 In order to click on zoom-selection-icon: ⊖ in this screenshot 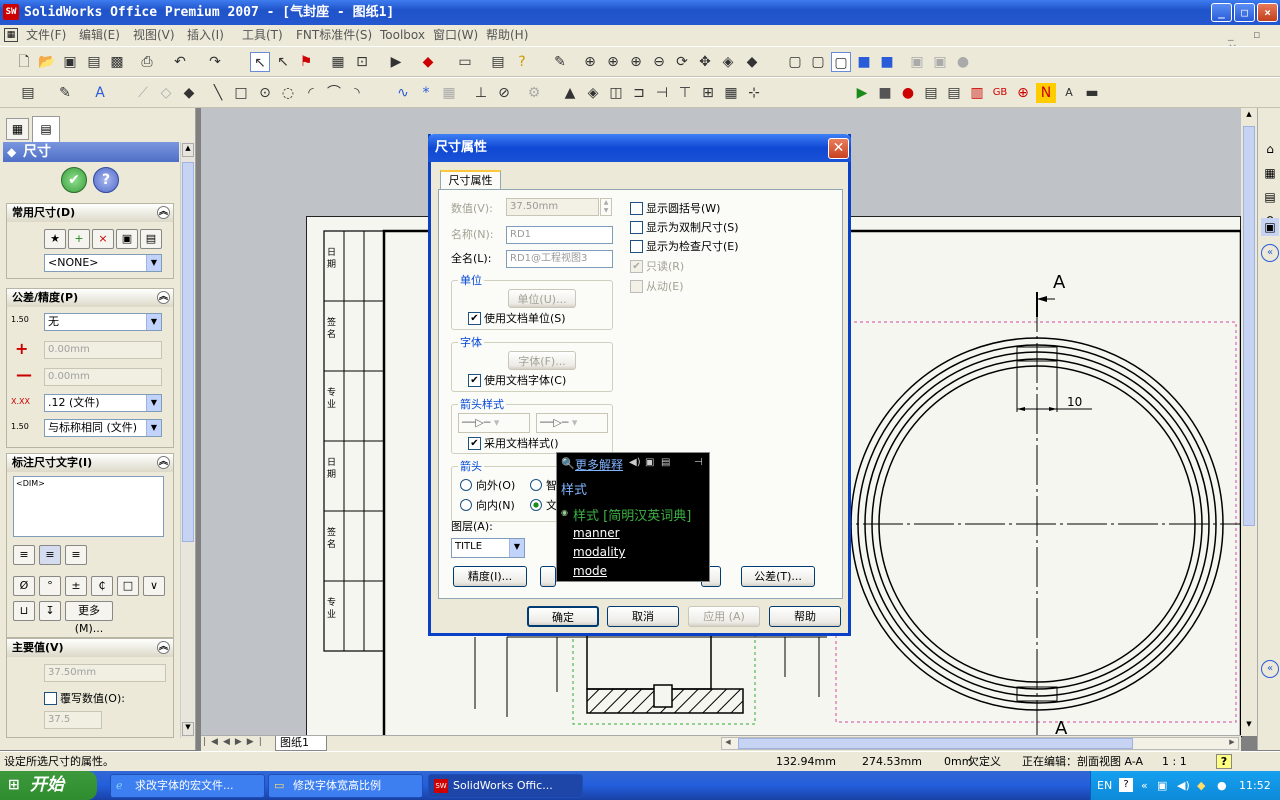, I will do `click(659, 62)`.